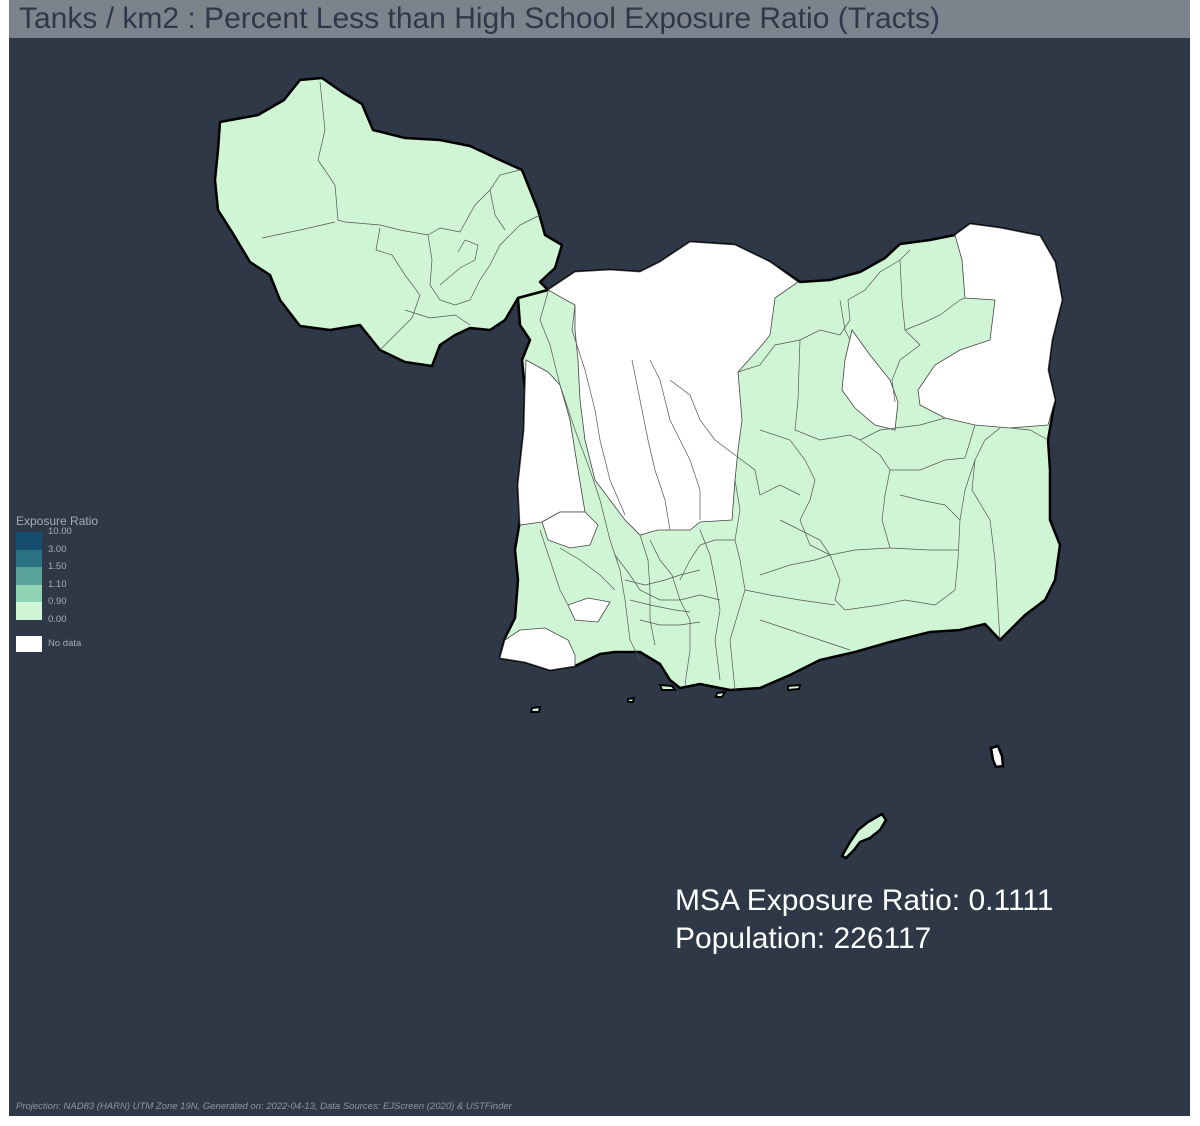  I want to click on legend-label: 0.00, so click(57, 619).